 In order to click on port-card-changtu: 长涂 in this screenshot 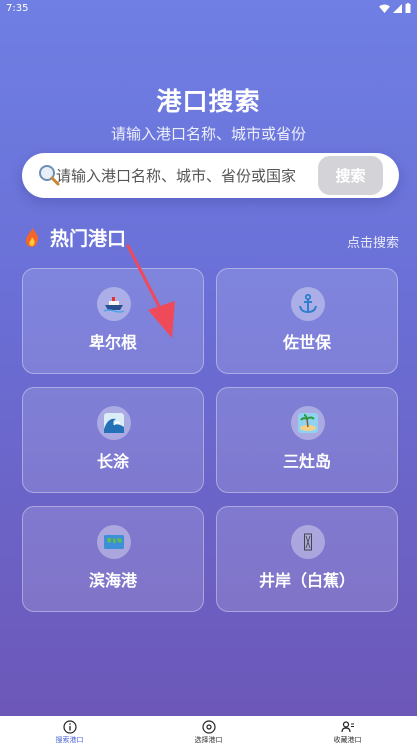, I will do `click(113, 440)`.